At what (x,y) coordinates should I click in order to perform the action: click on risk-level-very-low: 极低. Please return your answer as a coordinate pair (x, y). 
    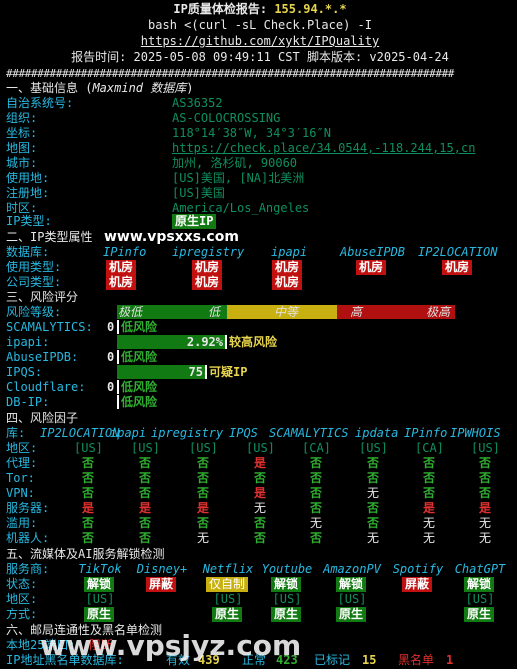
    Looking at the image, I should click on (130, 312).